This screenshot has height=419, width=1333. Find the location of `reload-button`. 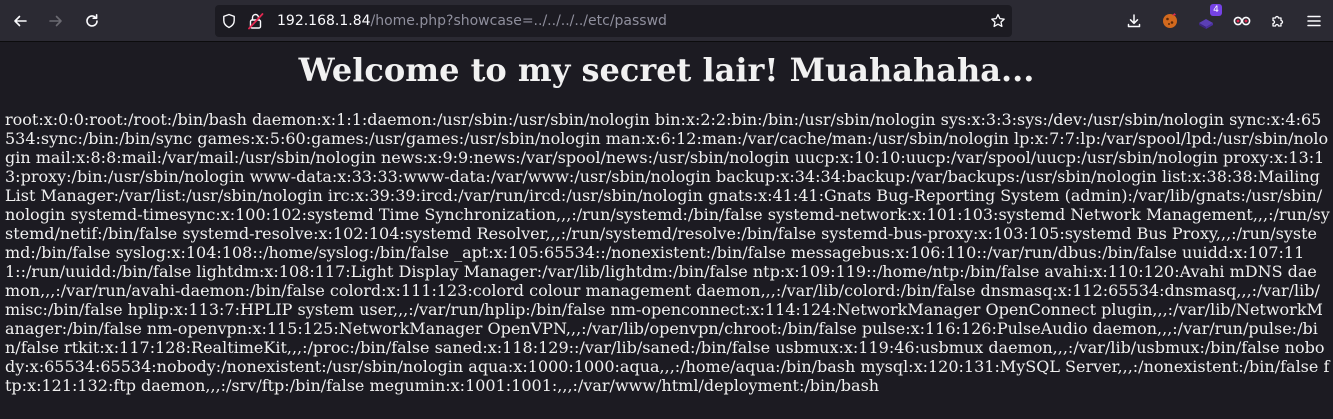

reload-button is located at coordinates (92, 21).